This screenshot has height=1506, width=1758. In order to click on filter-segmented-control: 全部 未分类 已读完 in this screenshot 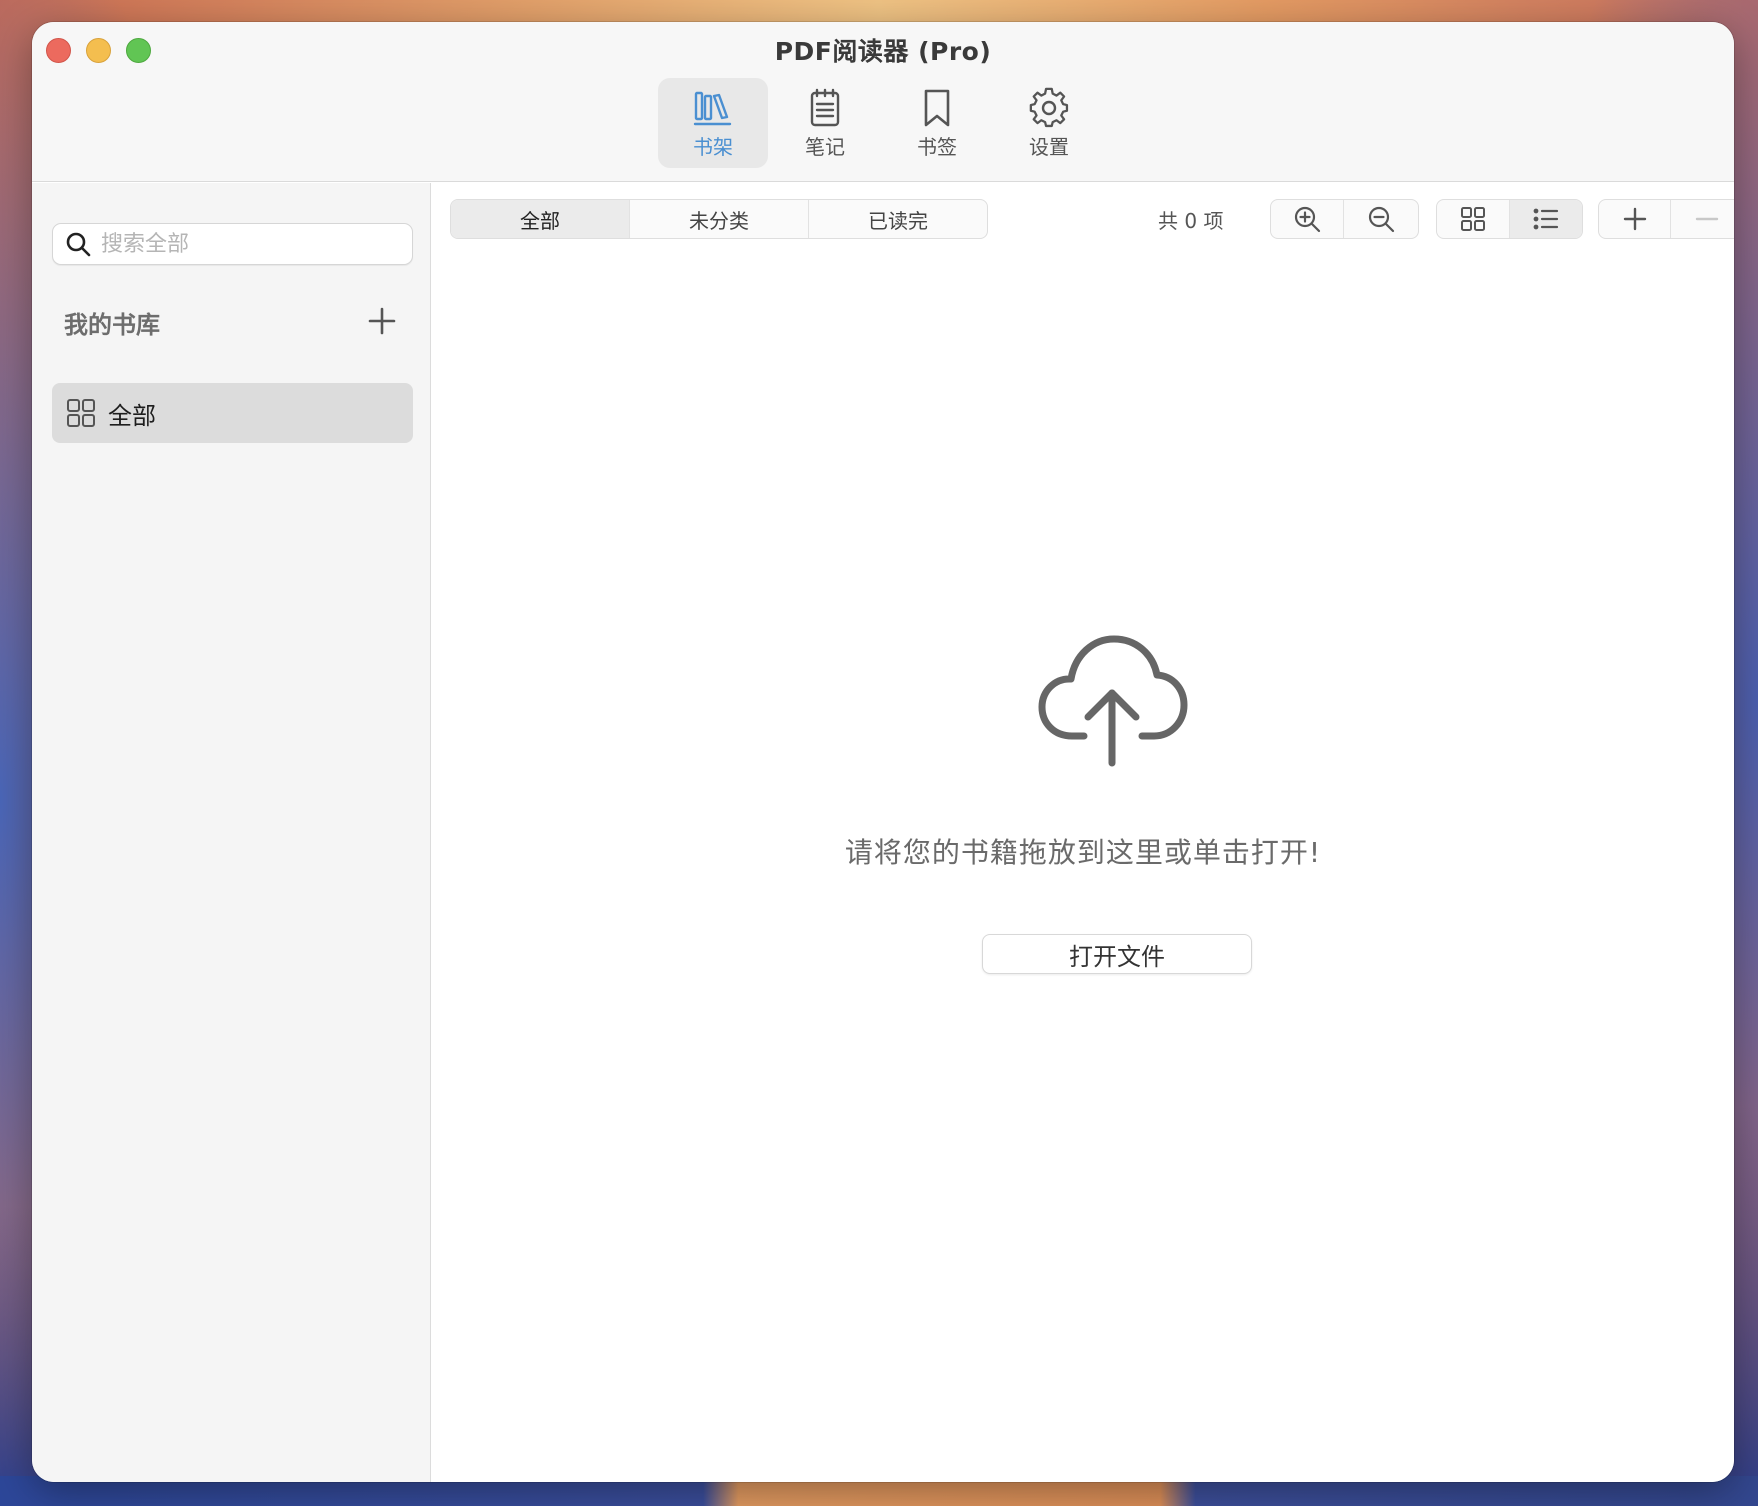, I will do `click(719, 219)`.